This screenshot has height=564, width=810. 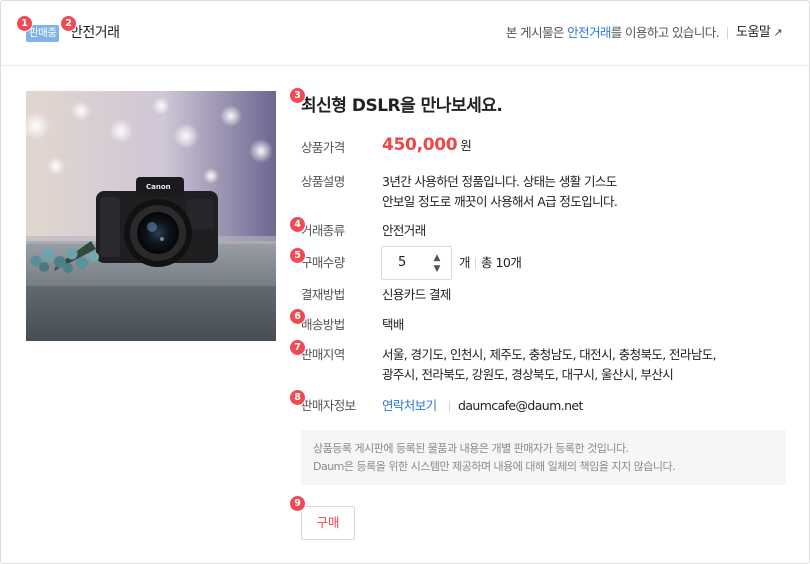 I want to click on seller-label: 판매자정보, so click(x=328, y=405).